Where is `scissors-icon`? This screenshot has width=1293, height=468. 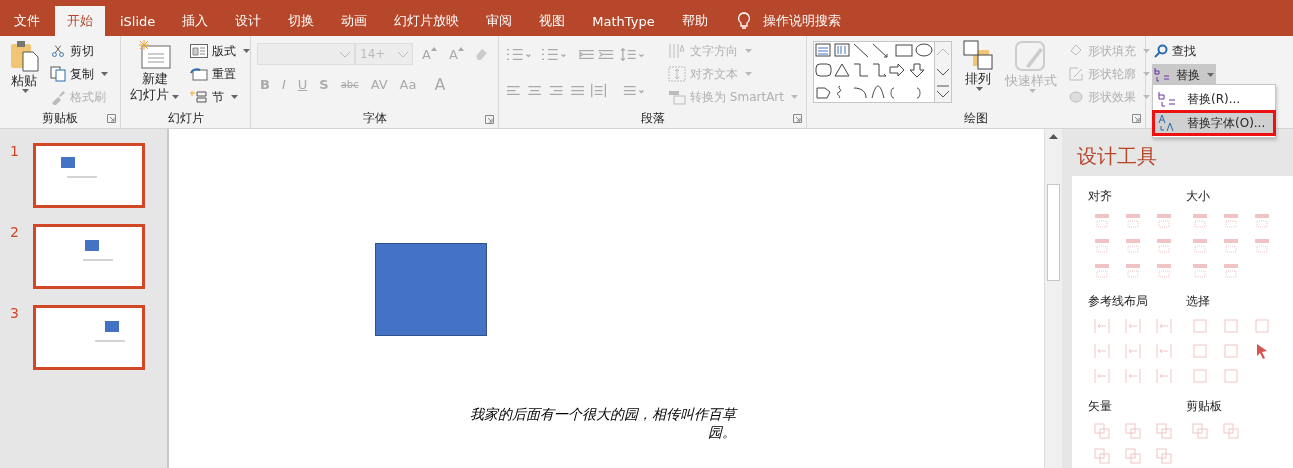
scissors-icon is located at coordinates (58, 51).